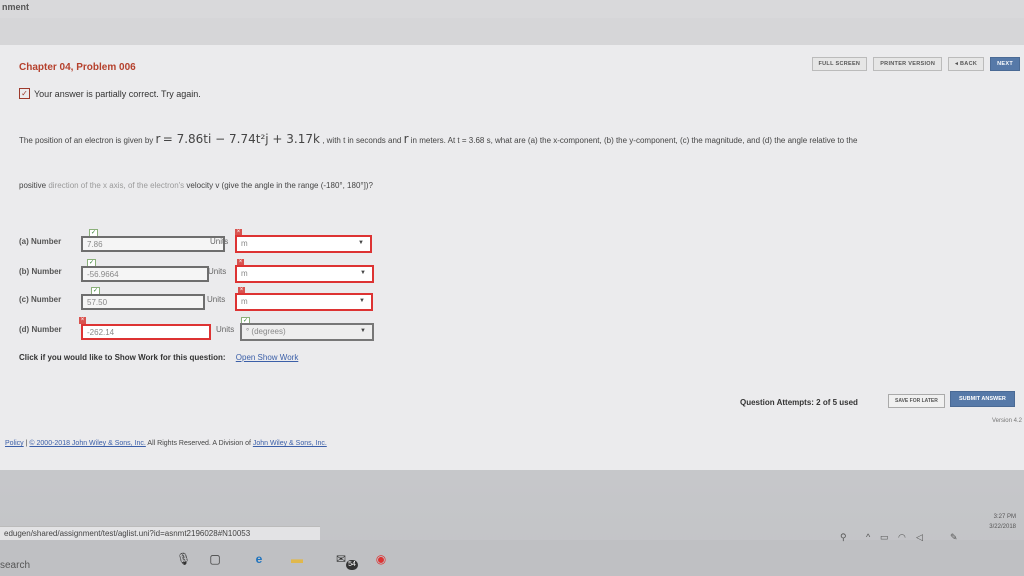 This screenshot has width=1024, height=576. I want to click on policy-link: Policy, so click(14, 443).